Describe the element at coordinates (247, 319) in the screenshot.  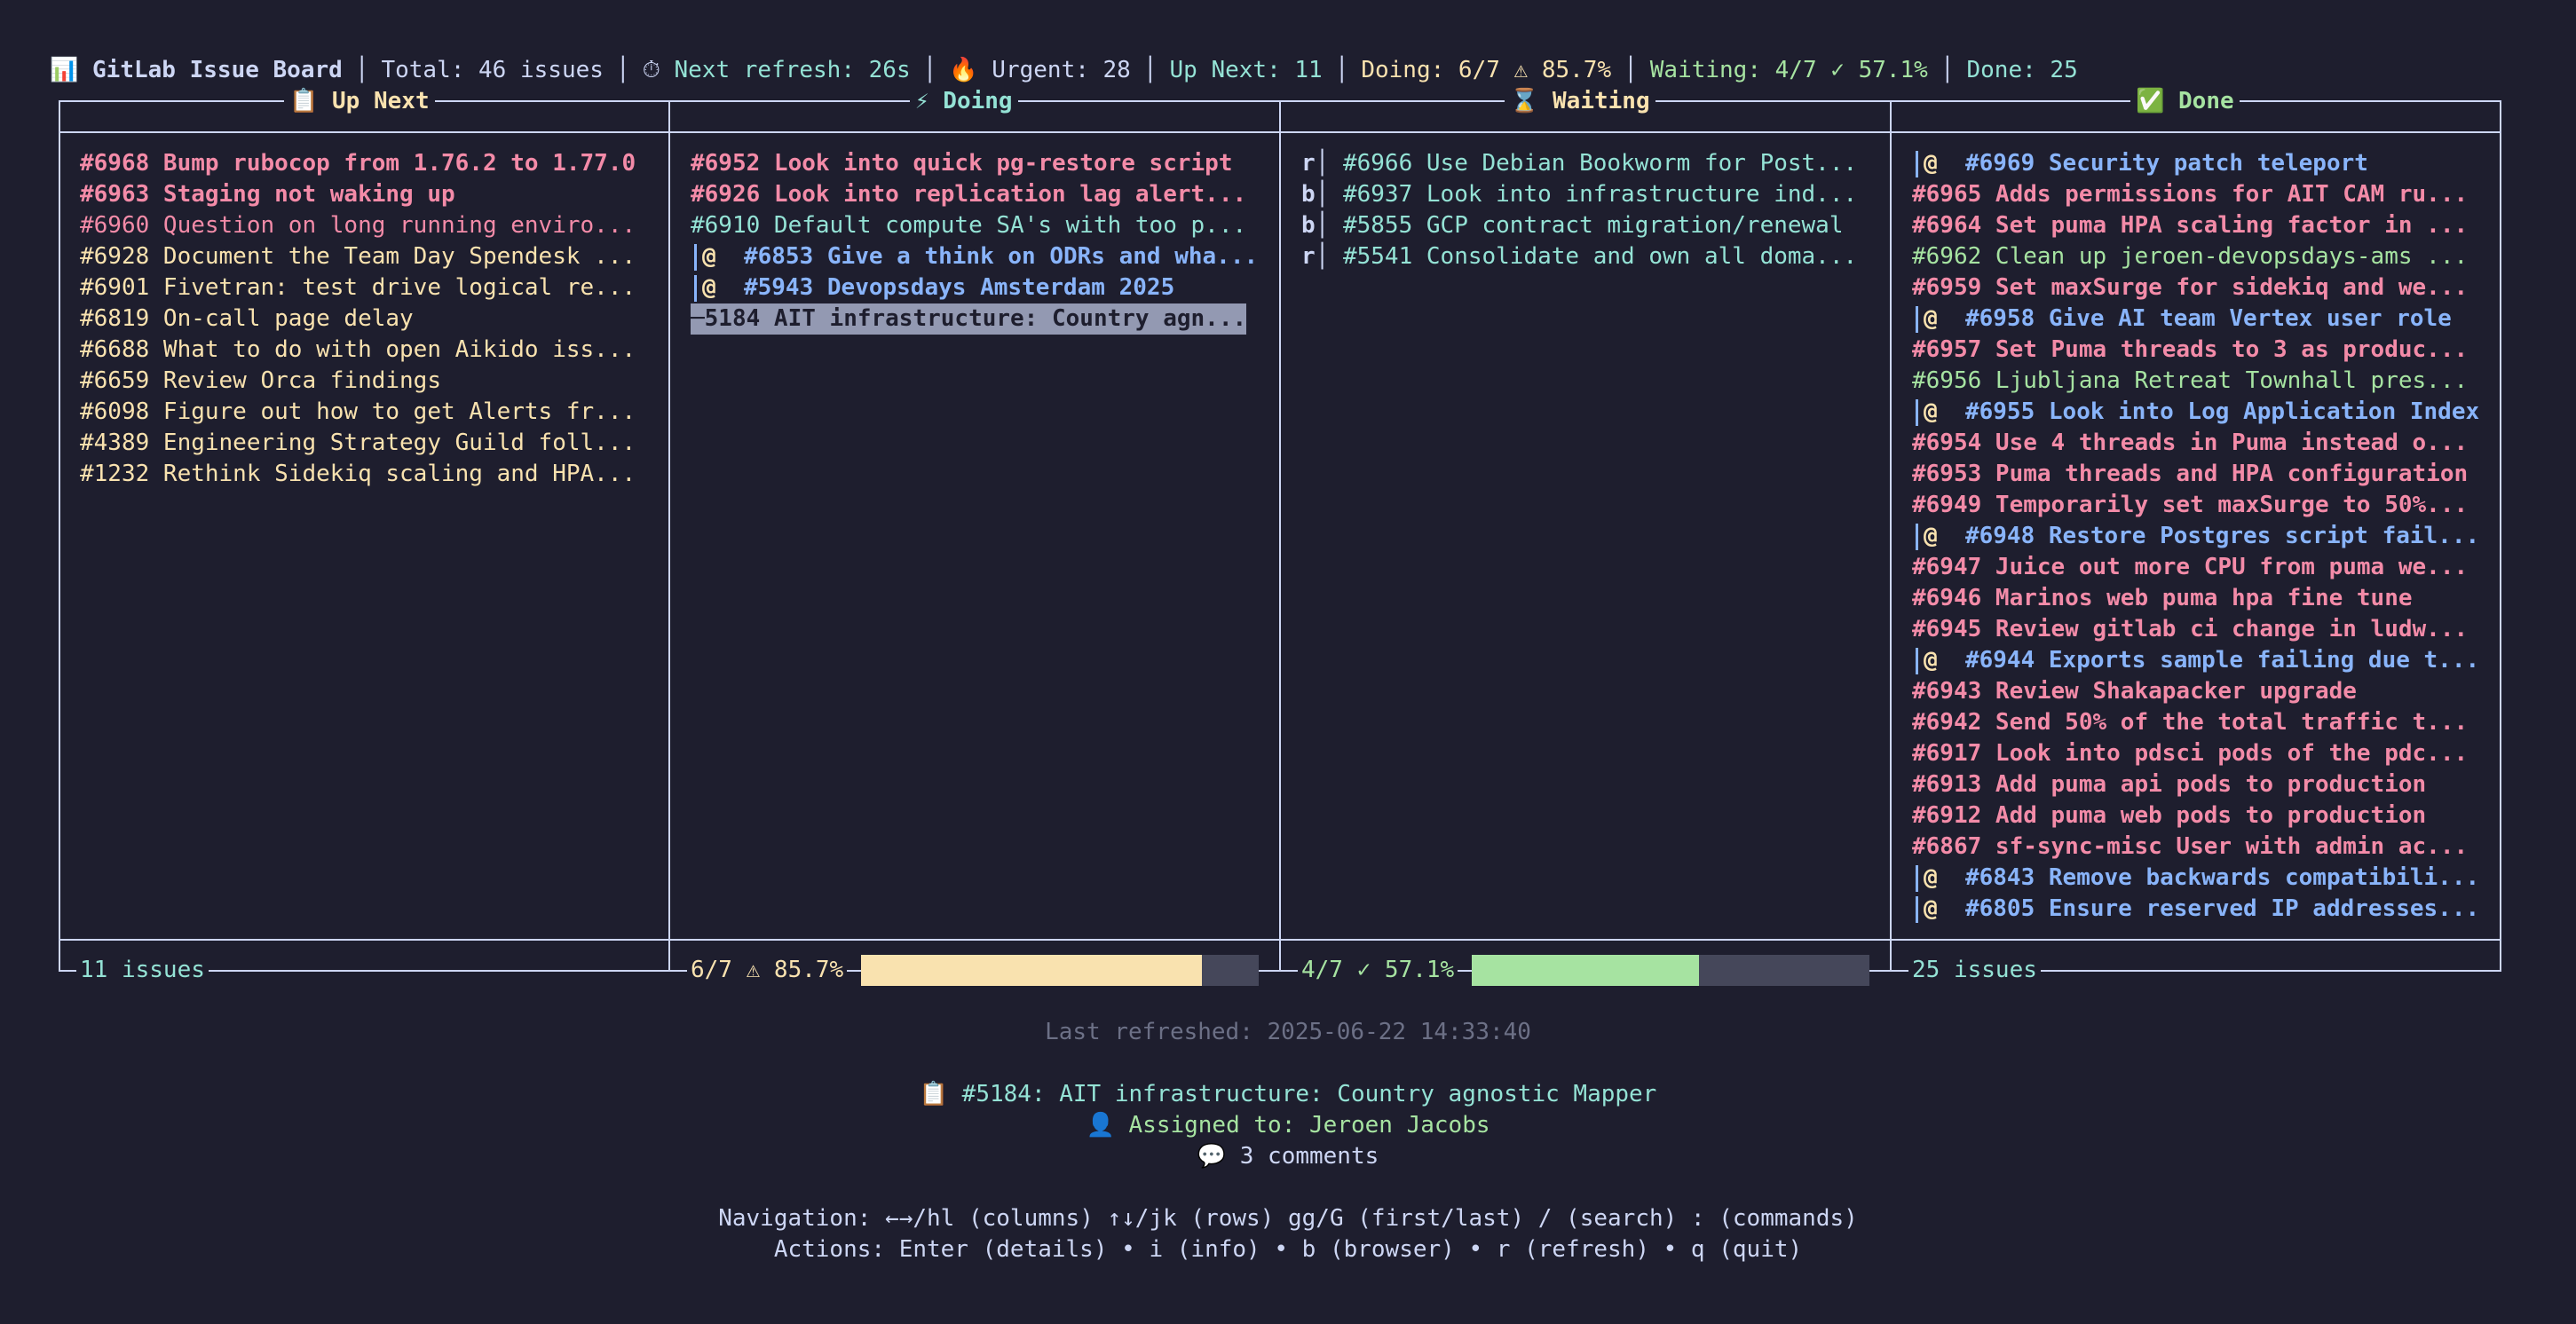
I see `issue-label: #6819 On-call page delay` at that location.